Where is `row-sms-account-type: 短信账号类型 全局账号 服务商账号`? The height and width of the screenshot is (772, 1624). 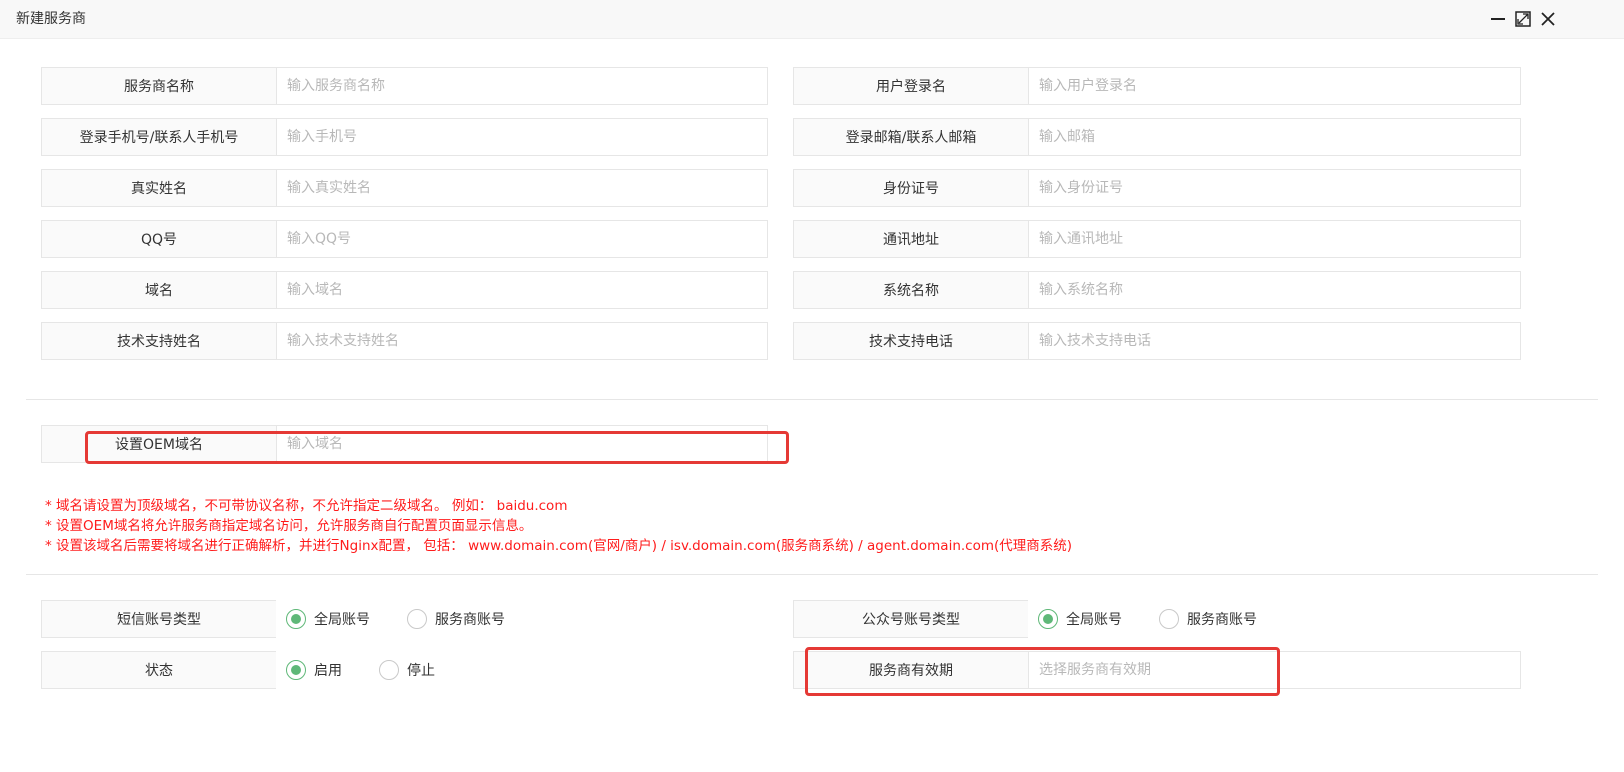
row-sms-account-type: 短信账号类型 全局账号 服务商账号 is located at coordinates (404, 619).